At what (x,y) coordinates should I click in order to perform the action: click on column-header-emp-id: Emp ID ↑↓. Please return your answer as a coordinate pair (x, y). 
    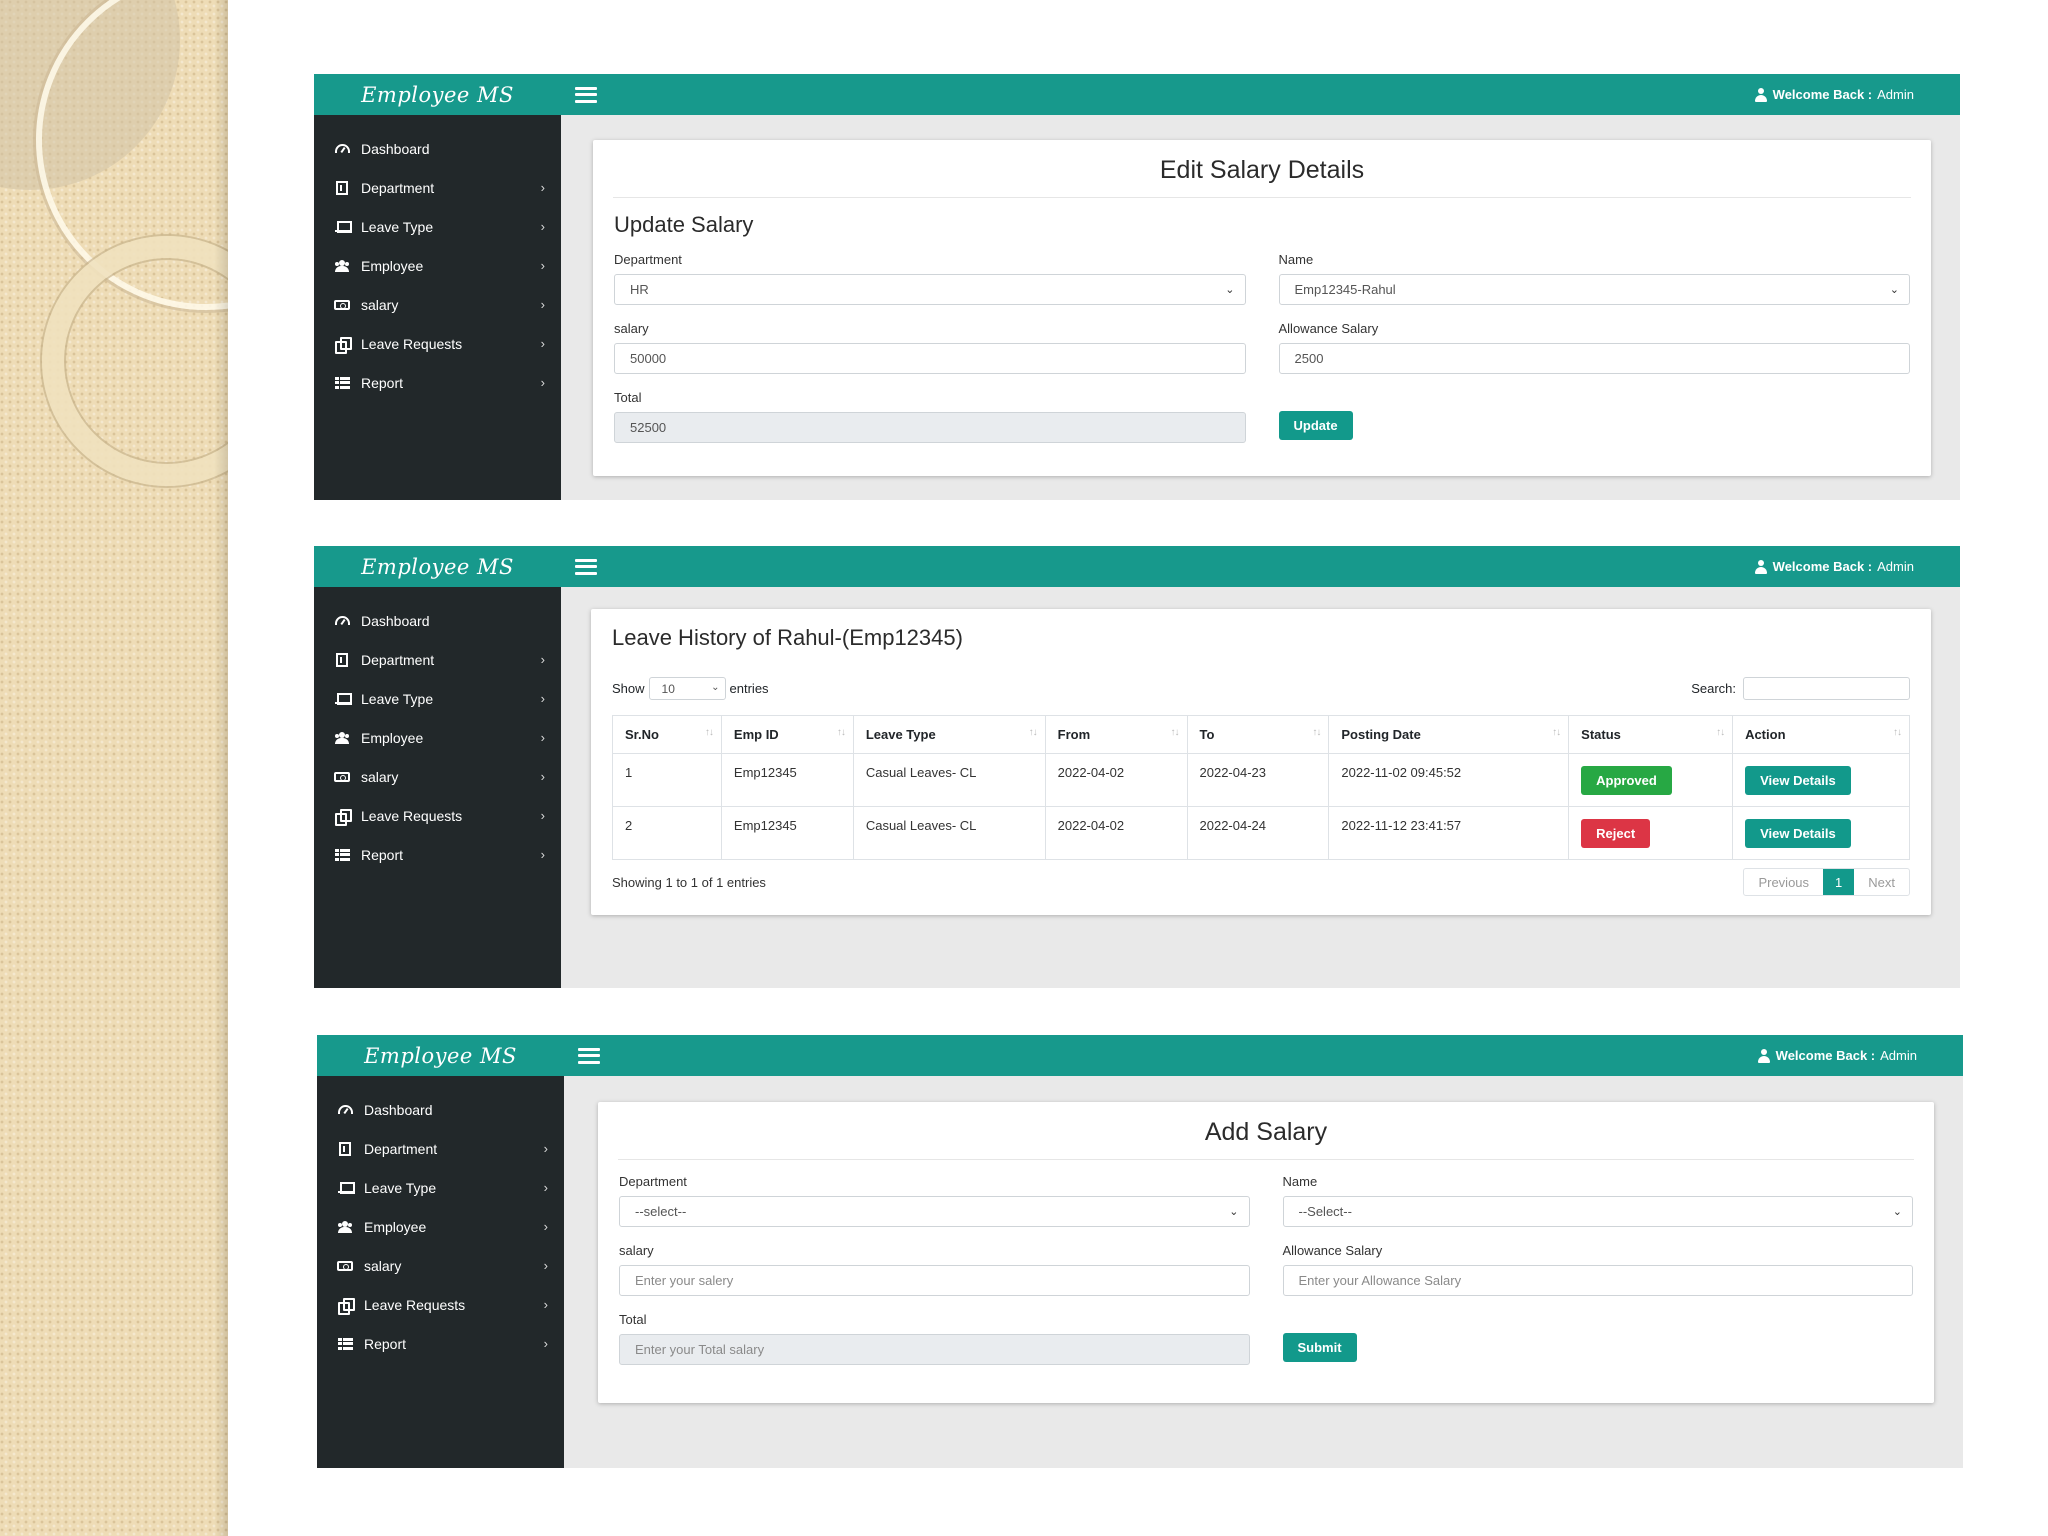
    Looking at the image, I should click on (787, 734).